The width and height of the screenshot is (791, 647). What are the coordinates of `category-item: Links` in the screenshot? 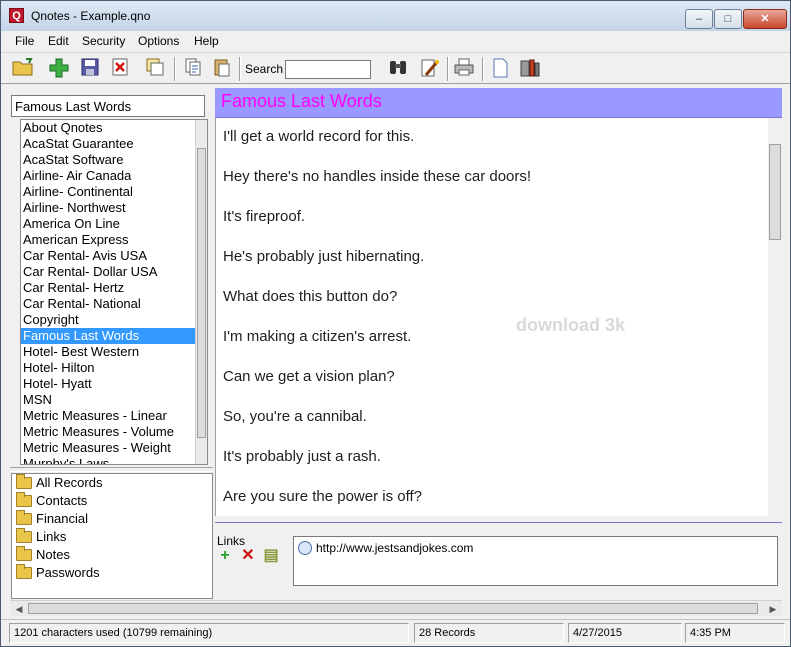 It's located at (112, 537).